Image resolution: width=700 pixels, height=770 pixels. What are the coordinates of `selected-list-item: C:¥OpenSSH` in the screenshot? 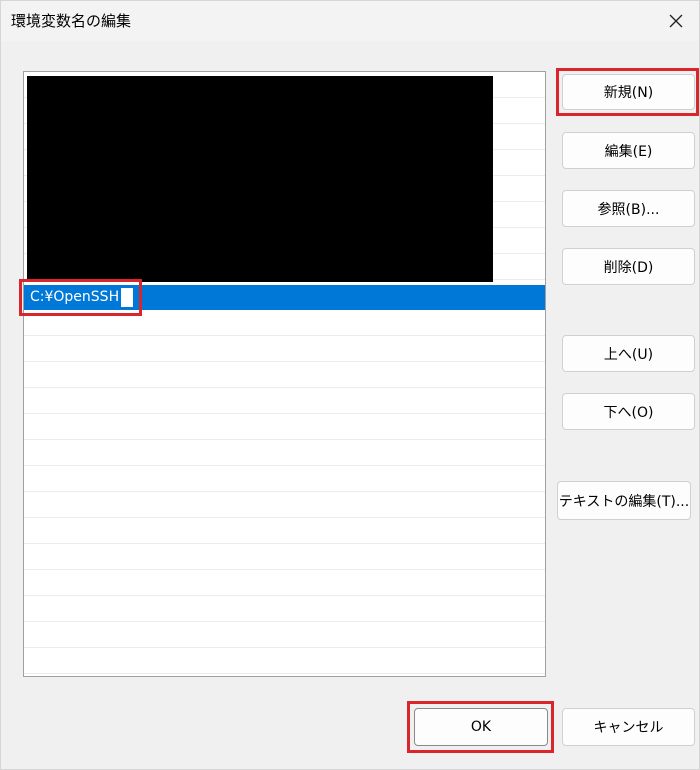 It's located at (284, 297).